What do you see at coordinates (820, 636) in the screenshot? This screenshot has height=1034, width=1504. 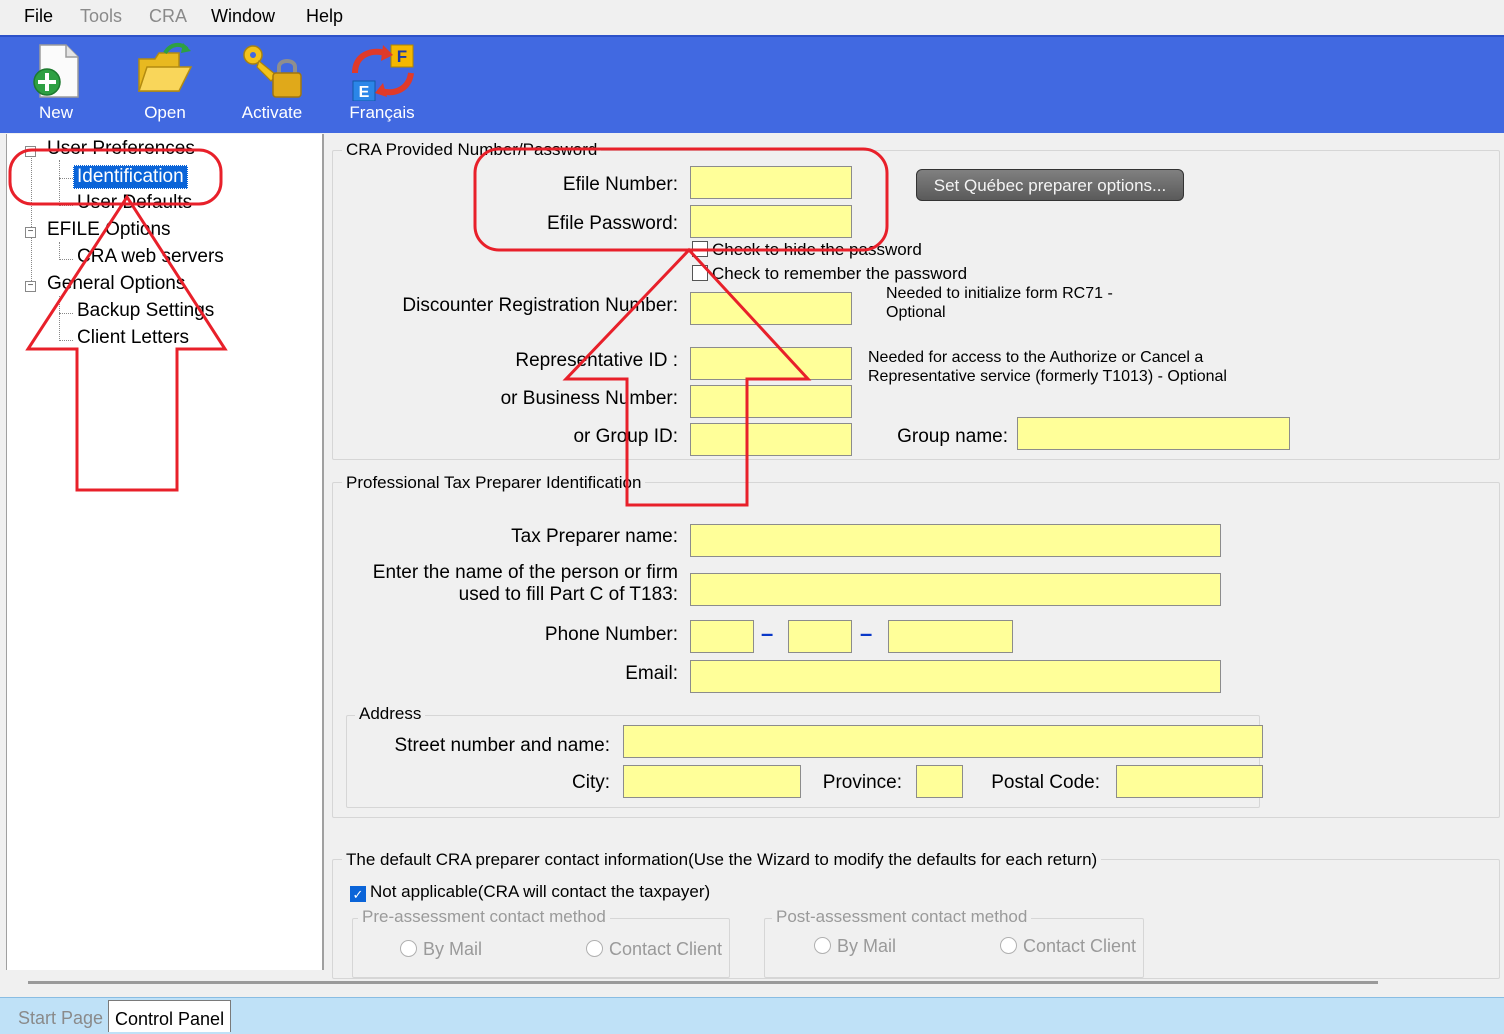 I see `phone-prefix-input` at bounding box center [820, 636].